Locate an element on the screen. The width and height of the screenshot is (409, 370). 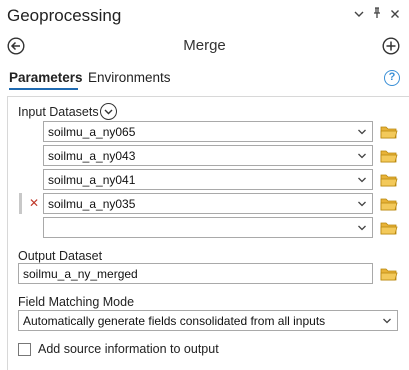
input-dataset-combo: soilmu_a_ny035 is located at coordinates (208, 203).